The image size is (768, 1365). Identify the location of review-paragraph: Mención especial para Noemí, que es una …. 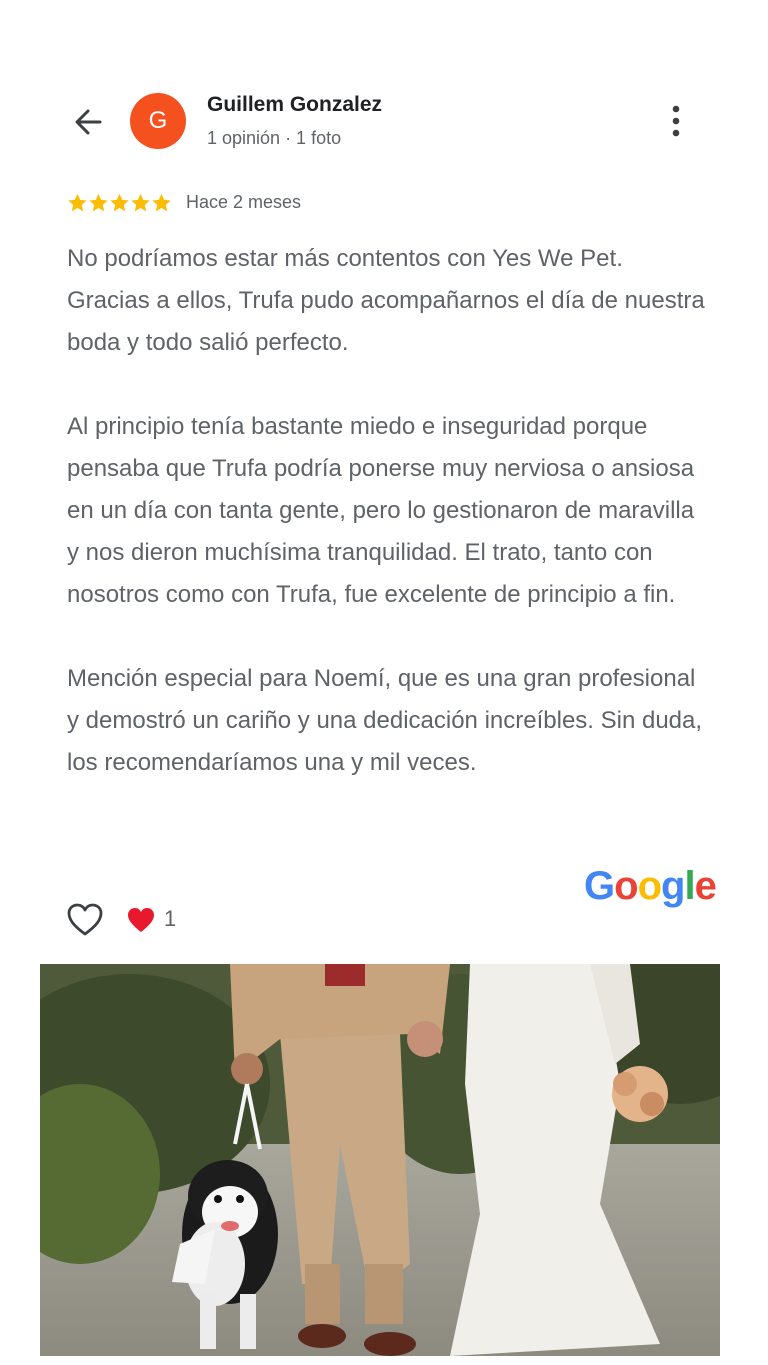
(385, 720).